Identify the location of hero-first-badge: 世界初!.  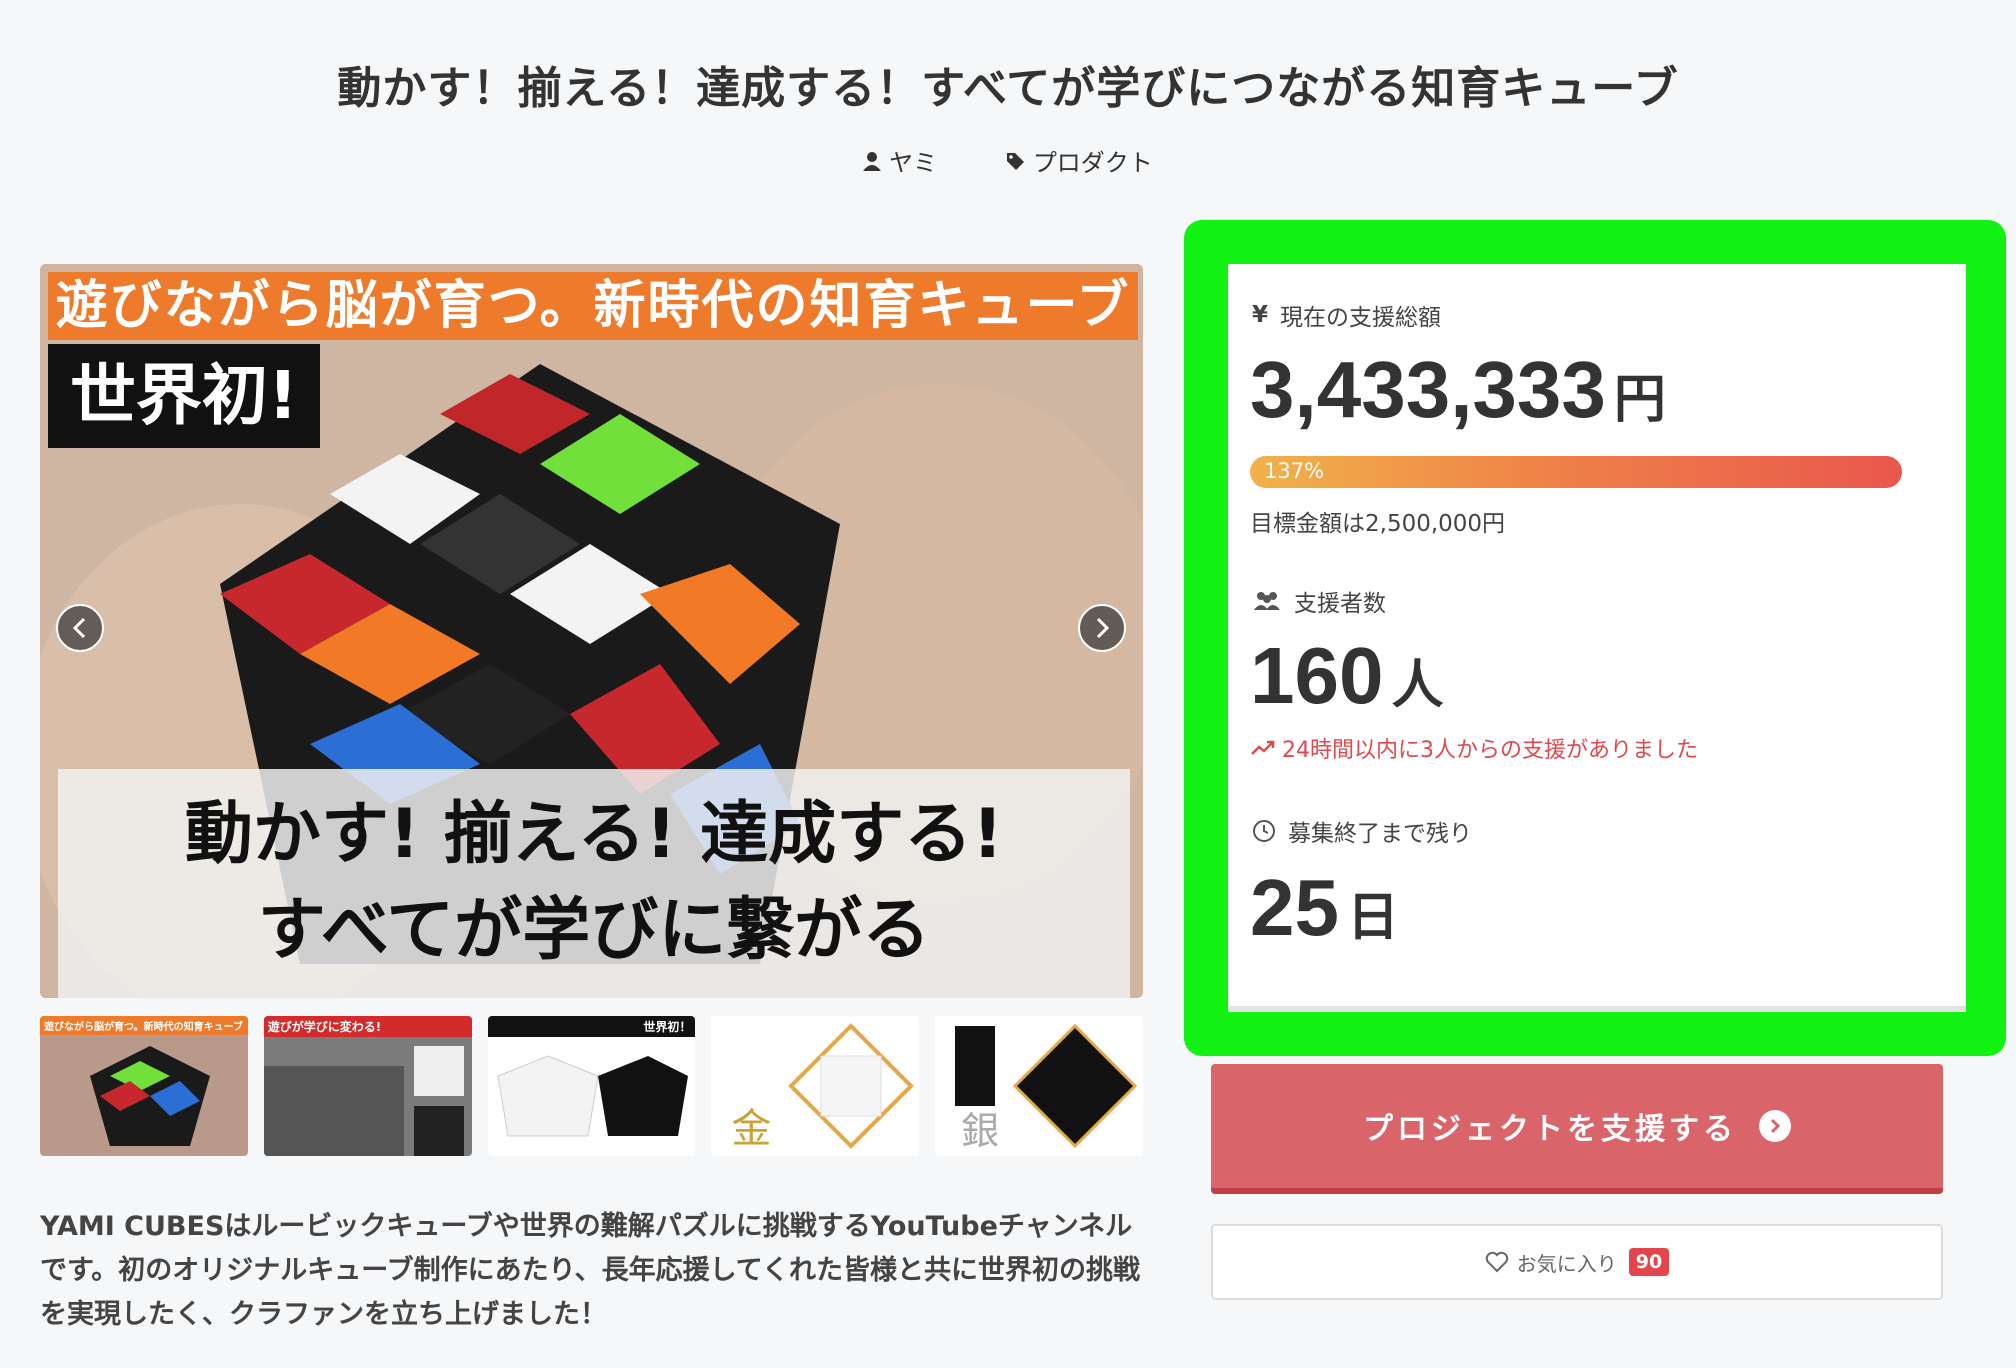
(184, 396).